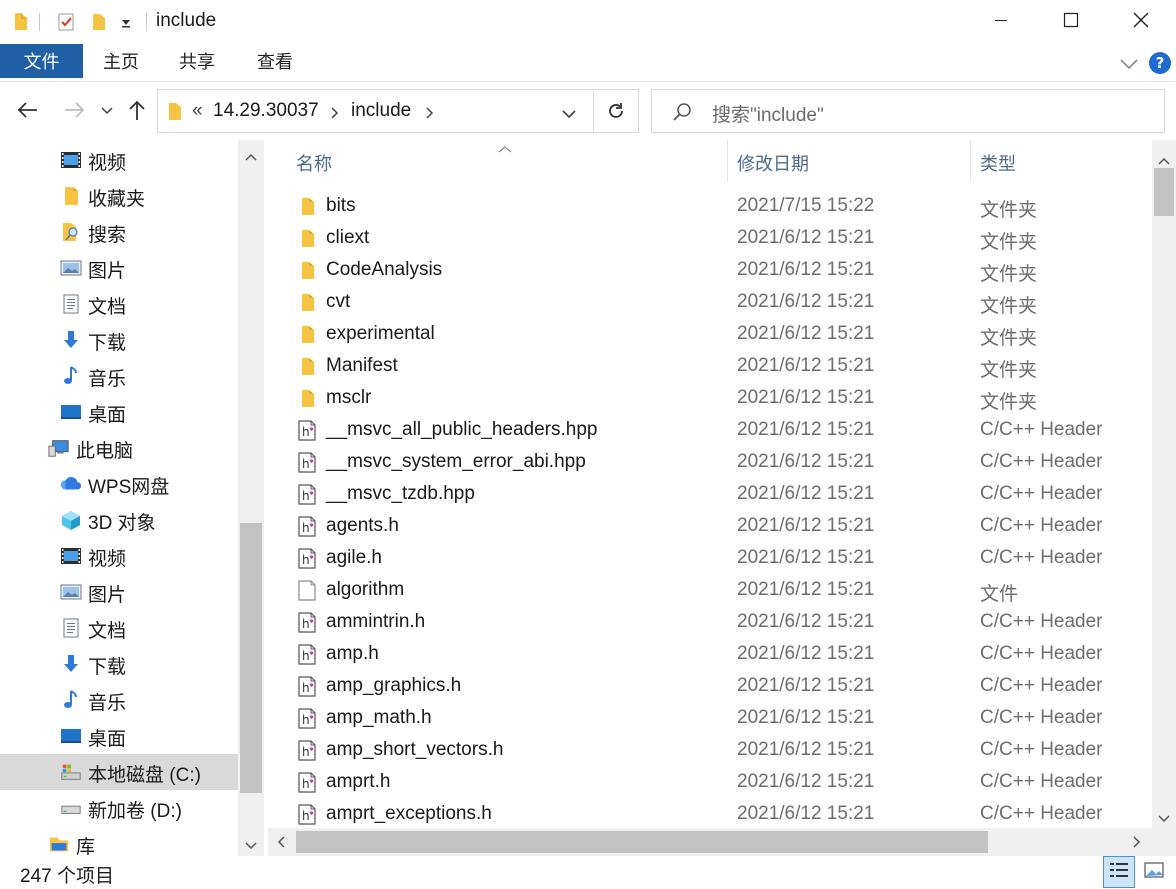 The height and width of the screenshot is (889, 1176). I want to click on maximize-button, so click(1071, 22).